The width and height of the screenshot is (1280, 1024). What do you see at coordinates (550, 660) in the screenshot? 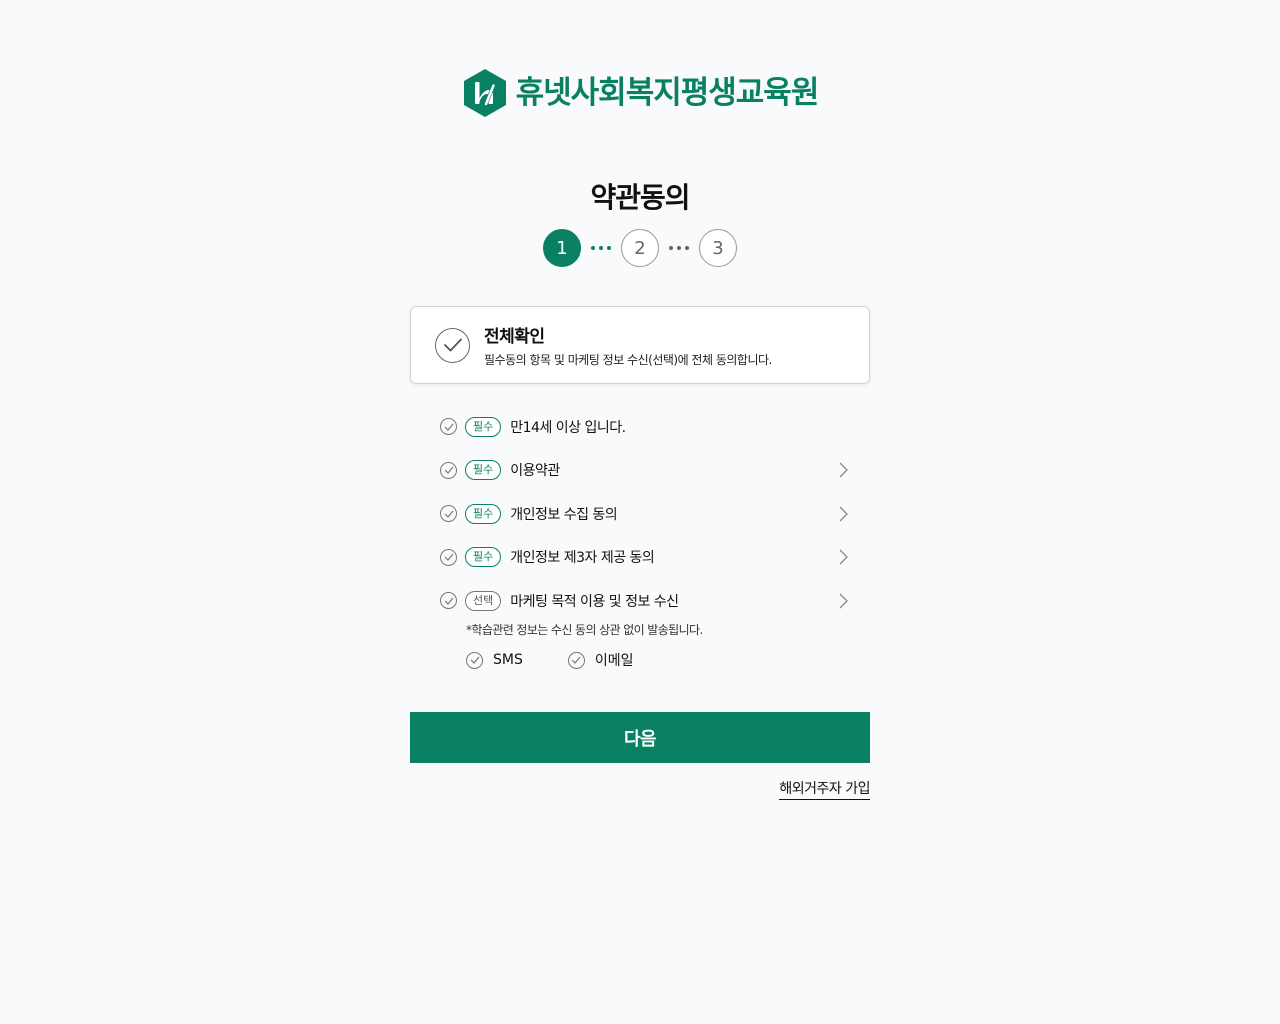
I see `marketing-channels: SMS 이메일` at bounding box center [550, 660].